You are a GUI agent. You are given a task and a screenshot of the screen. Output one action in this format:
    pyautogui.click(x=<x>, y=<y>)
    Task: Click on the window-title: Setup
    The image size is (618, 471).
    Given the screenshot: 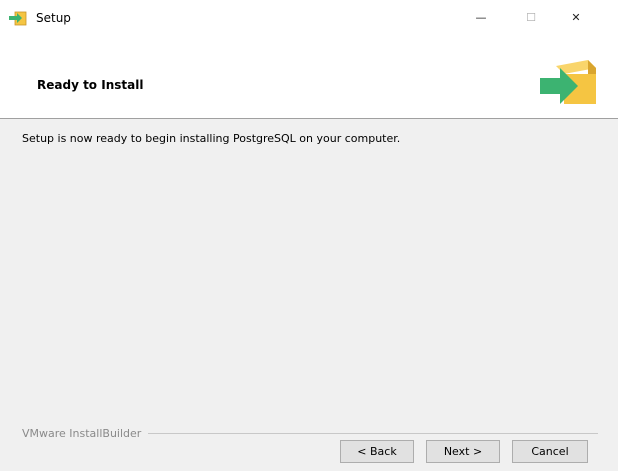 What is the action you would take?
    pyautogui.click(x=53, y=18)
    